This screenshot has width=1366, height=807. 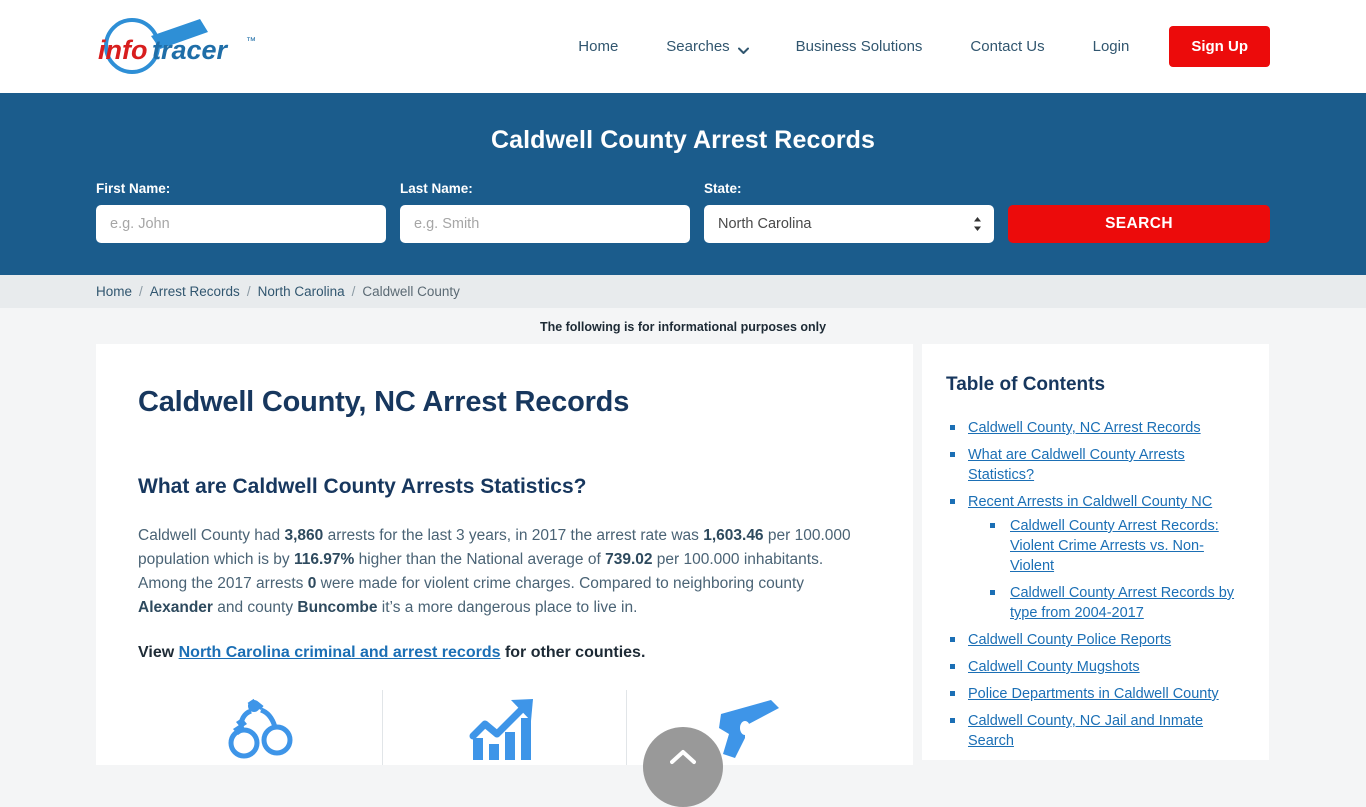 I want to click on toc-link-police-departments: Police Departments in Caldwell County, so click(x=1093, y=694).